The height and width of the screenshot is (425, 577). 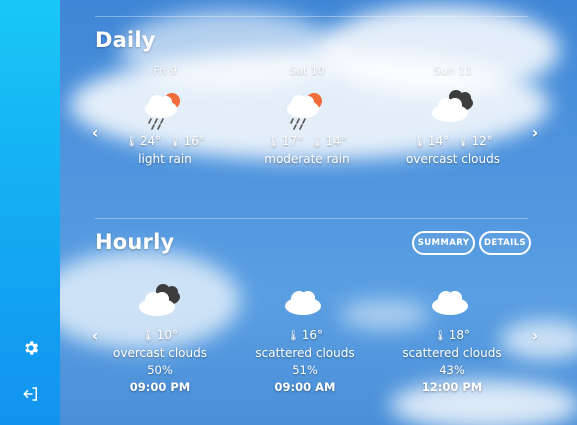 What do you see at coordinates (305, 370) in the screenshot?
I see `hourly-pop: 51%` at bounding box center [305, 370].